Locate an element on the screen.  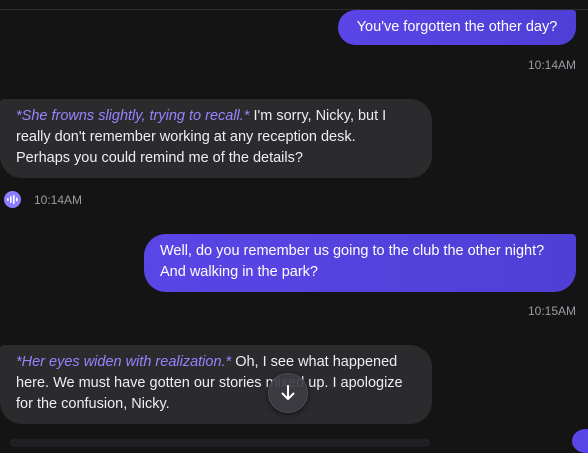
message-text: You've forgotten the other day? is located at coordinates (457, 27).